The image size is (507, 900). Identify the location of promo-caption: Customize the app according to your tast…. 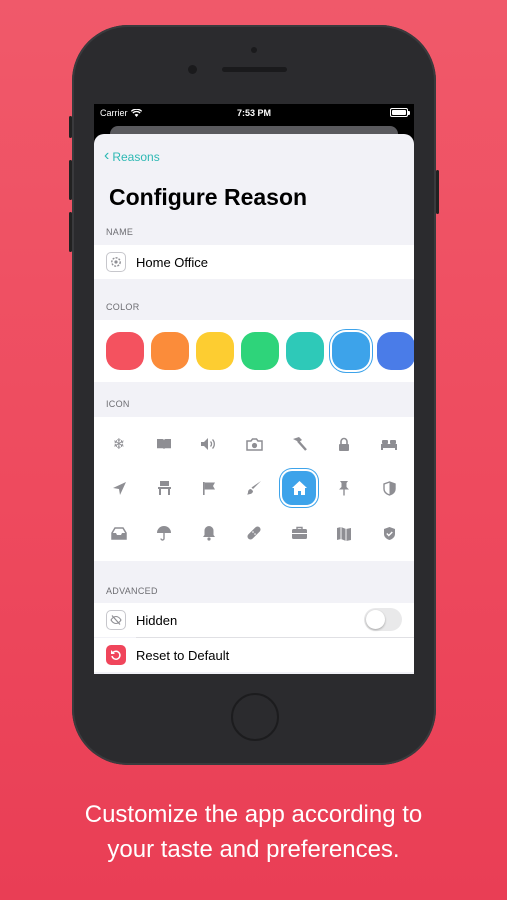
(253, 832).